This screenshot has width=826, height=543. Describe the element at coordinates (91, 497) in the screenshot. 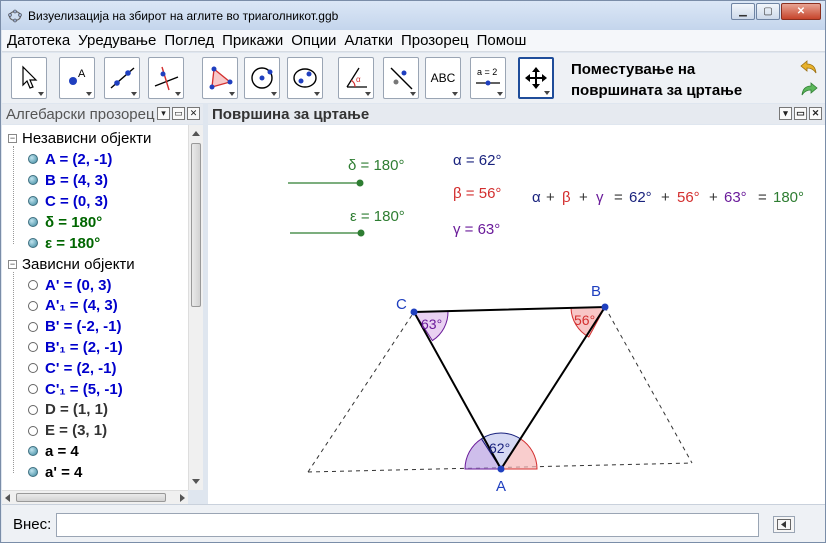

I see `scroll-thumb-horizontal` at that location.